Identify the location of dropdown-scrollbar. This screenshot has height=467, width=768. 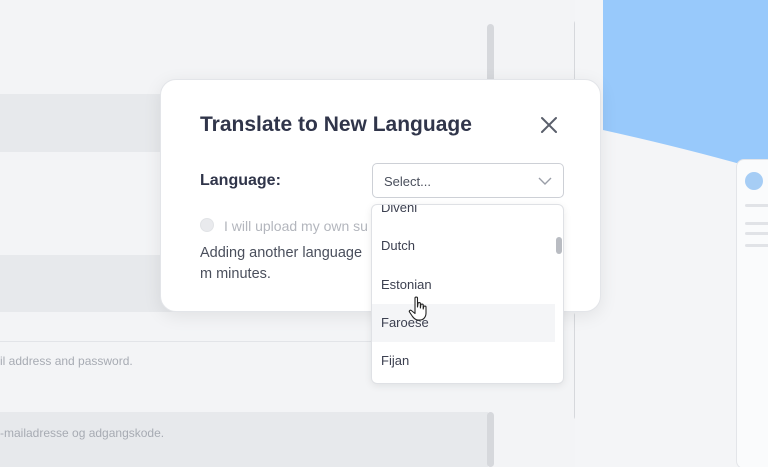
(559, 294).